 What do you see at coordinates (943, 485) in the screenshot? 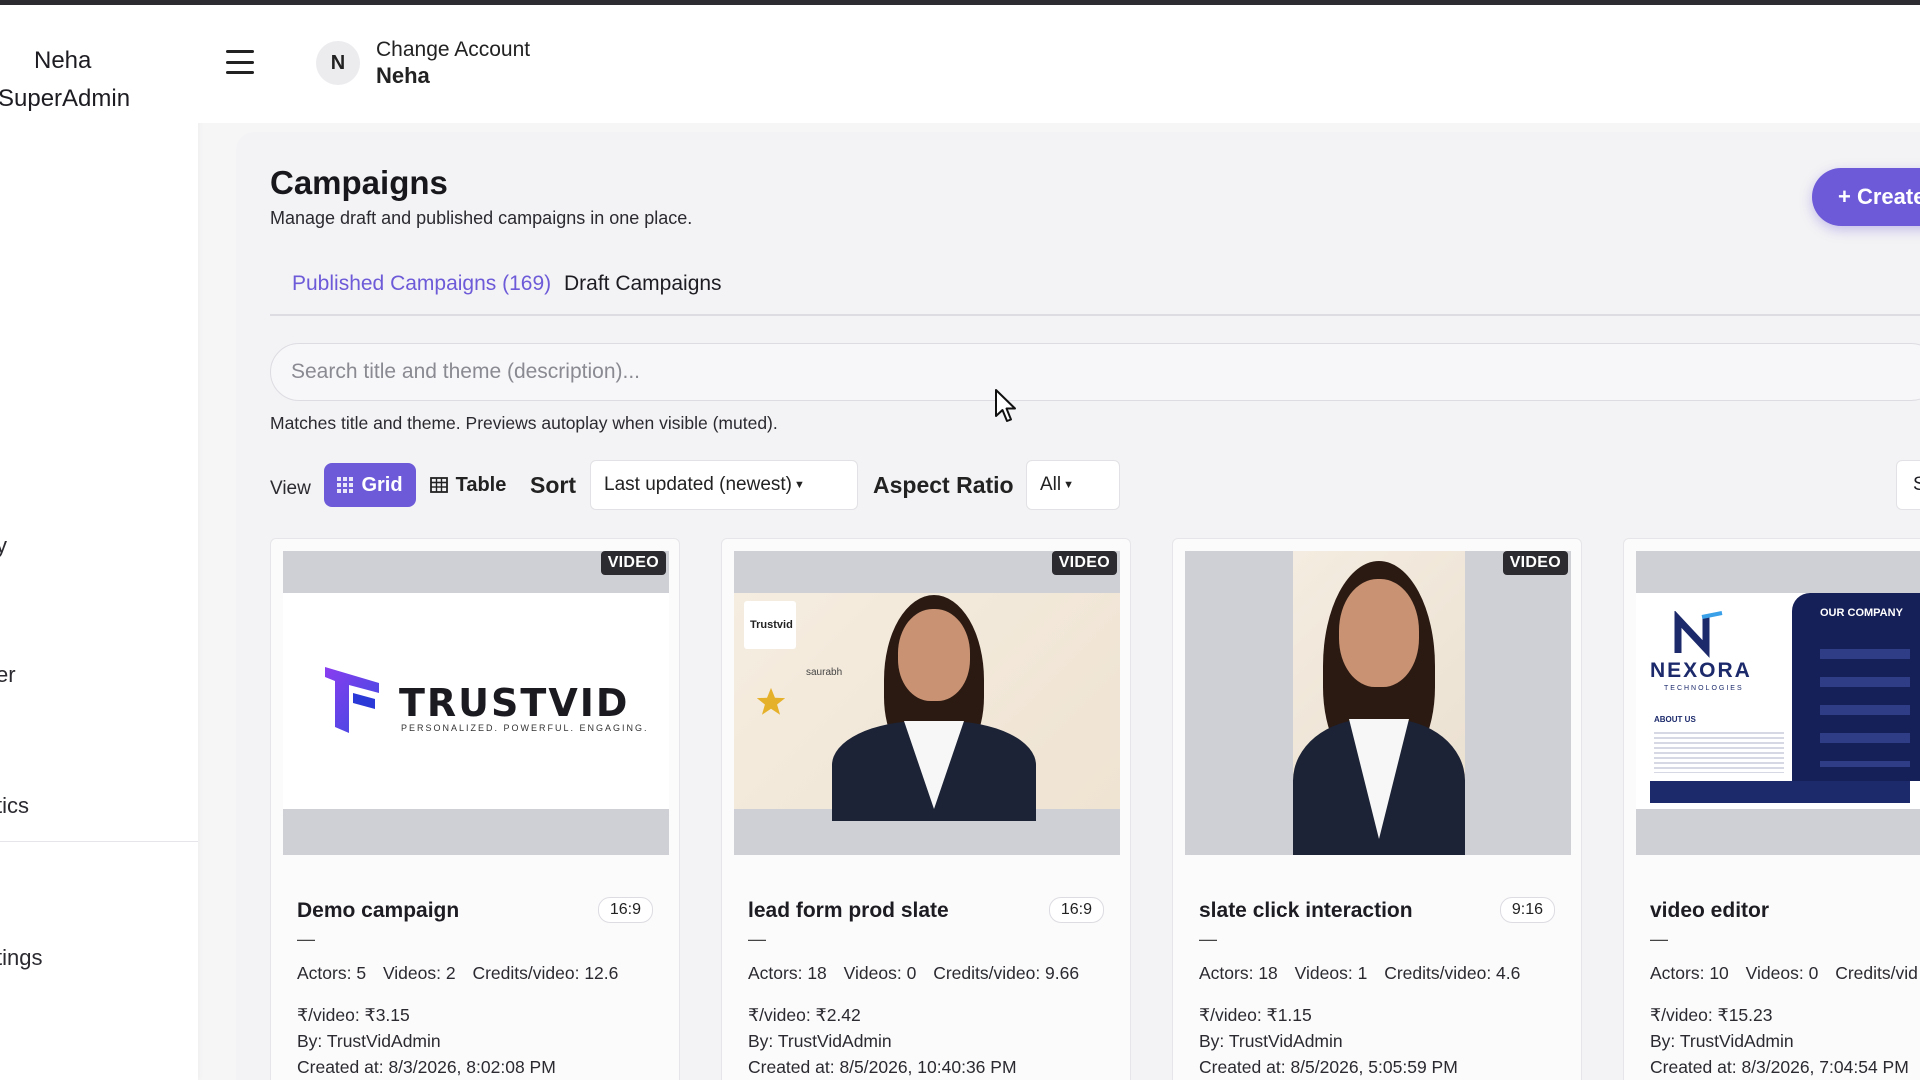
I see `aspect-ratio-label: Aspect Ratio` at bounding box center [943, 485].